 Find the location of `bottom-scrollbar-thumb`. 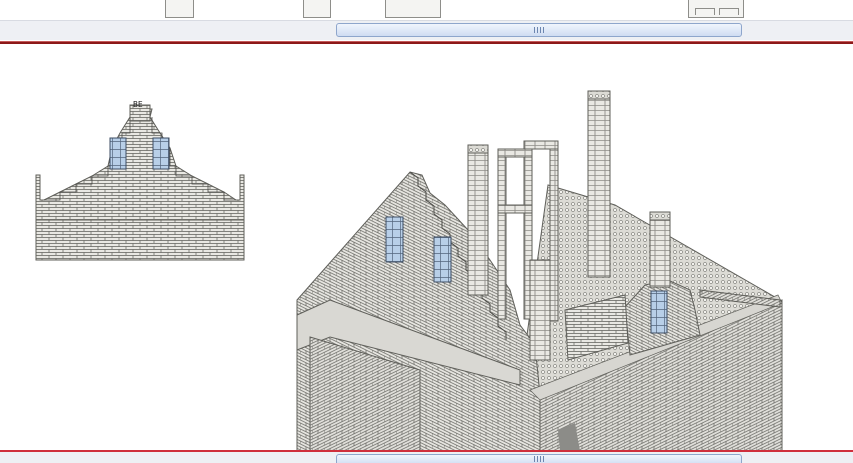

bottom-scrollbar-thumb is located at coordinates (539, 458).